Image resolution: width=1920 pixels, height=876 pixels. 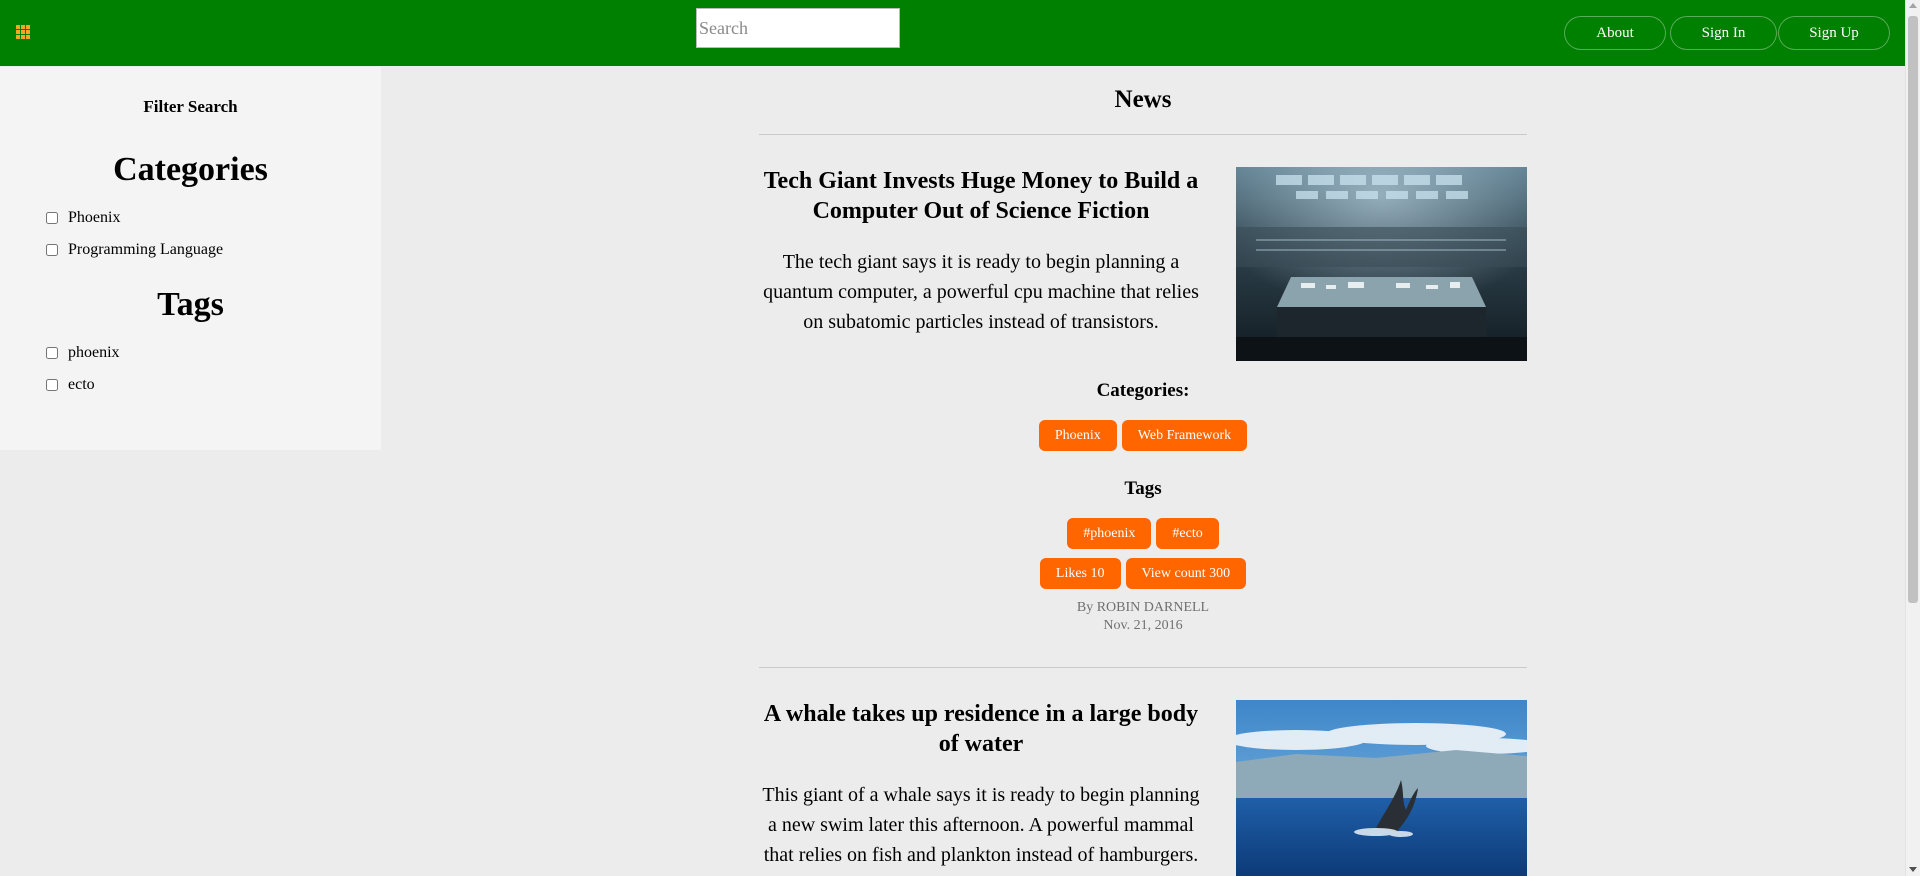 What do you see at coordinates (81, 384) in the screenshot?
I see `tag-label: ecto` at bounding box center [81, 384].